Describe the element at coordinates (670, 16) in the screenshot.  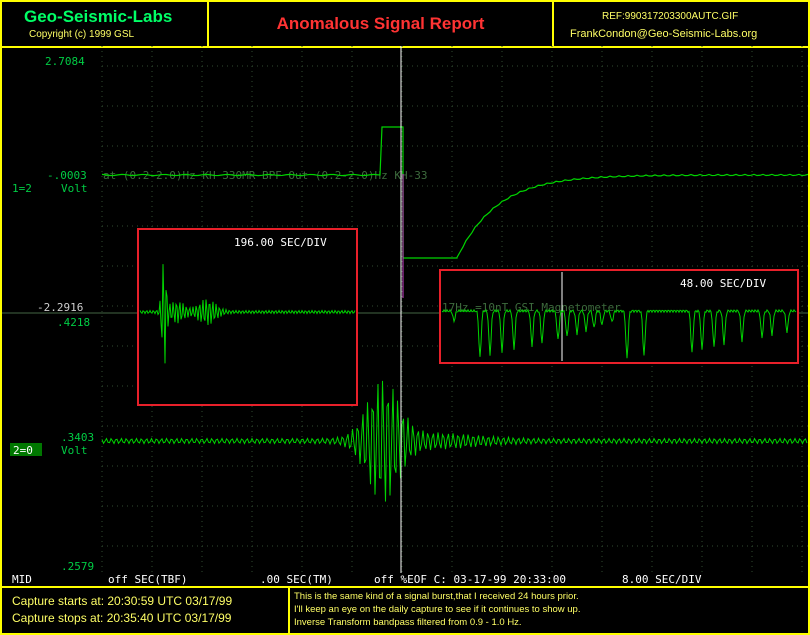
I see `reference-id: REF:990317203300AUTC.GIF` at that location.